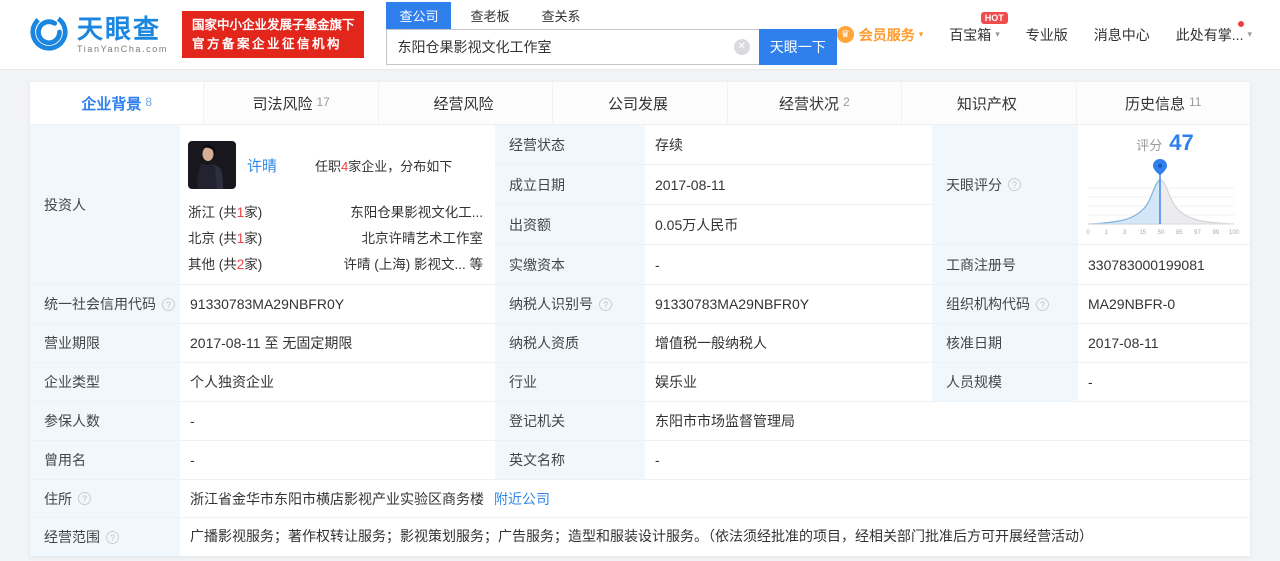  Describe the element at coordinates (1234, 233) in the screenshot. I see `svg-text: 100` at that location.